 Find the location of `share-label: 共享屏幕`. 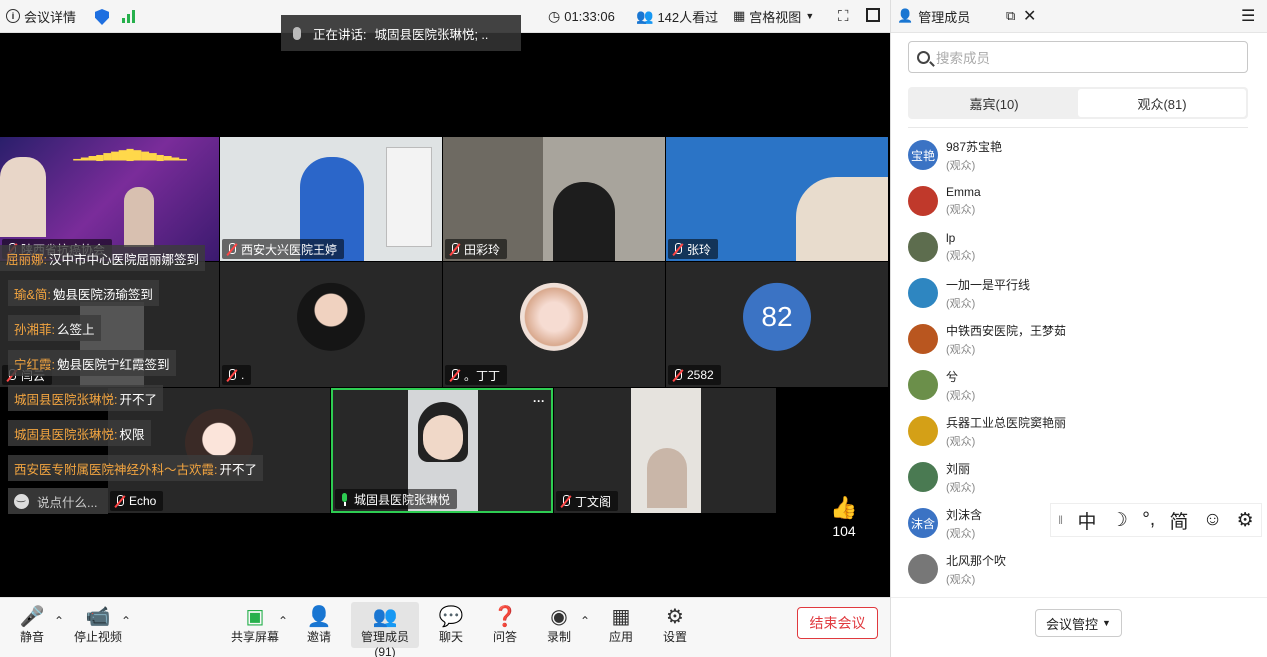

share-label: 共享屏幕 is located at coordinates (254, 637).